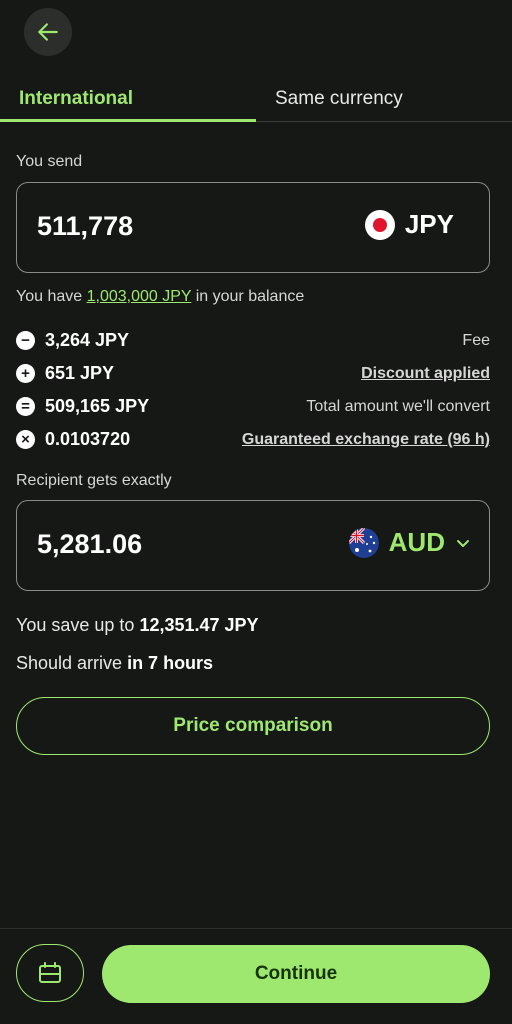 This screenshot has width=512, height=1024. Describe the element at coordinates (339, 99) in the screenshot. I see `tab-same-currency: Same currency` at that location.